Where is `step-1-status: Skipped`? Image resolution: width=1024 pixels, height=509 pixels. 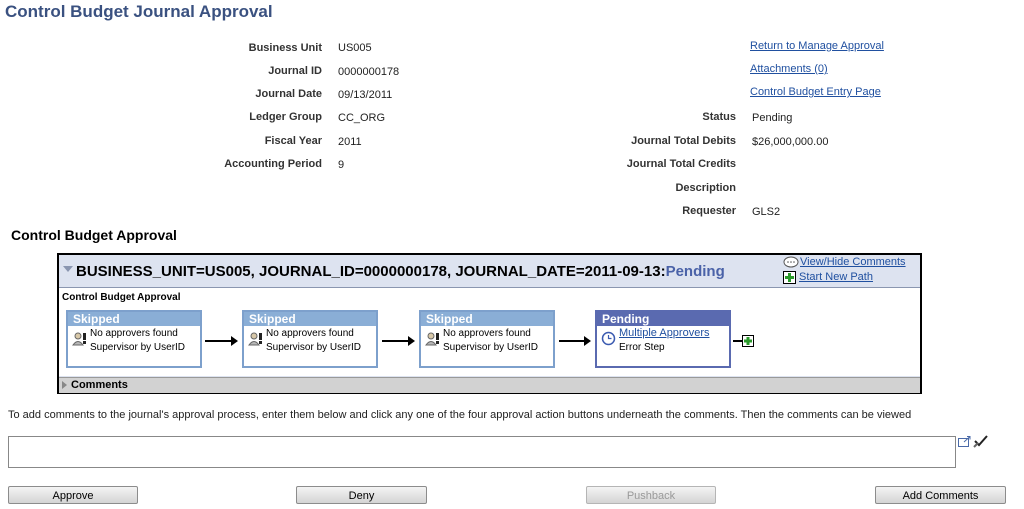
step-1-status: Skipped is located at coordinates (134, 319).